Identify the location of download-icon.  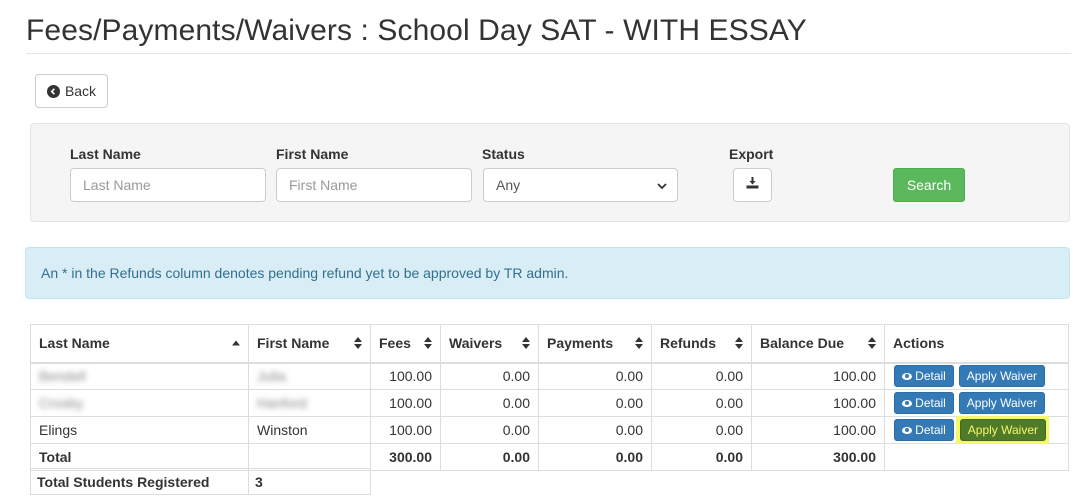
(752, 185).